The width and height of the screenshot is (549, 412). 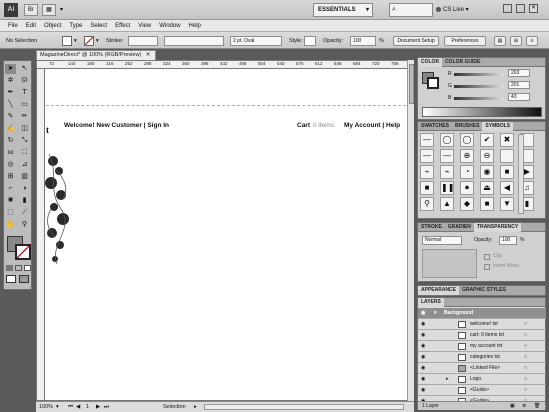 What do you see at coordinates (447, 204) in the screenshot?
I see `symbol-item: ▲` at bounding box center [447, 204].